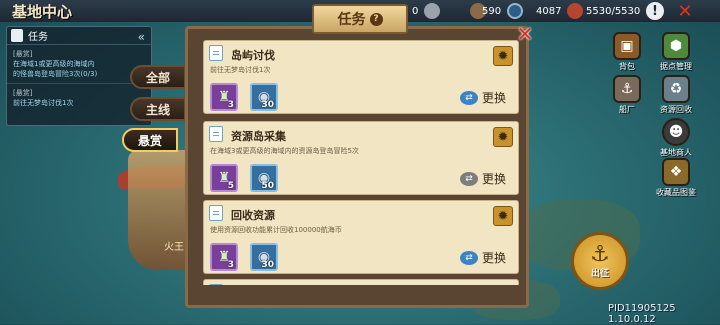 Image resolution: width=720 pixels, height=325 pixels. I want to click on menu-label: 船厂, so click(627, 109).